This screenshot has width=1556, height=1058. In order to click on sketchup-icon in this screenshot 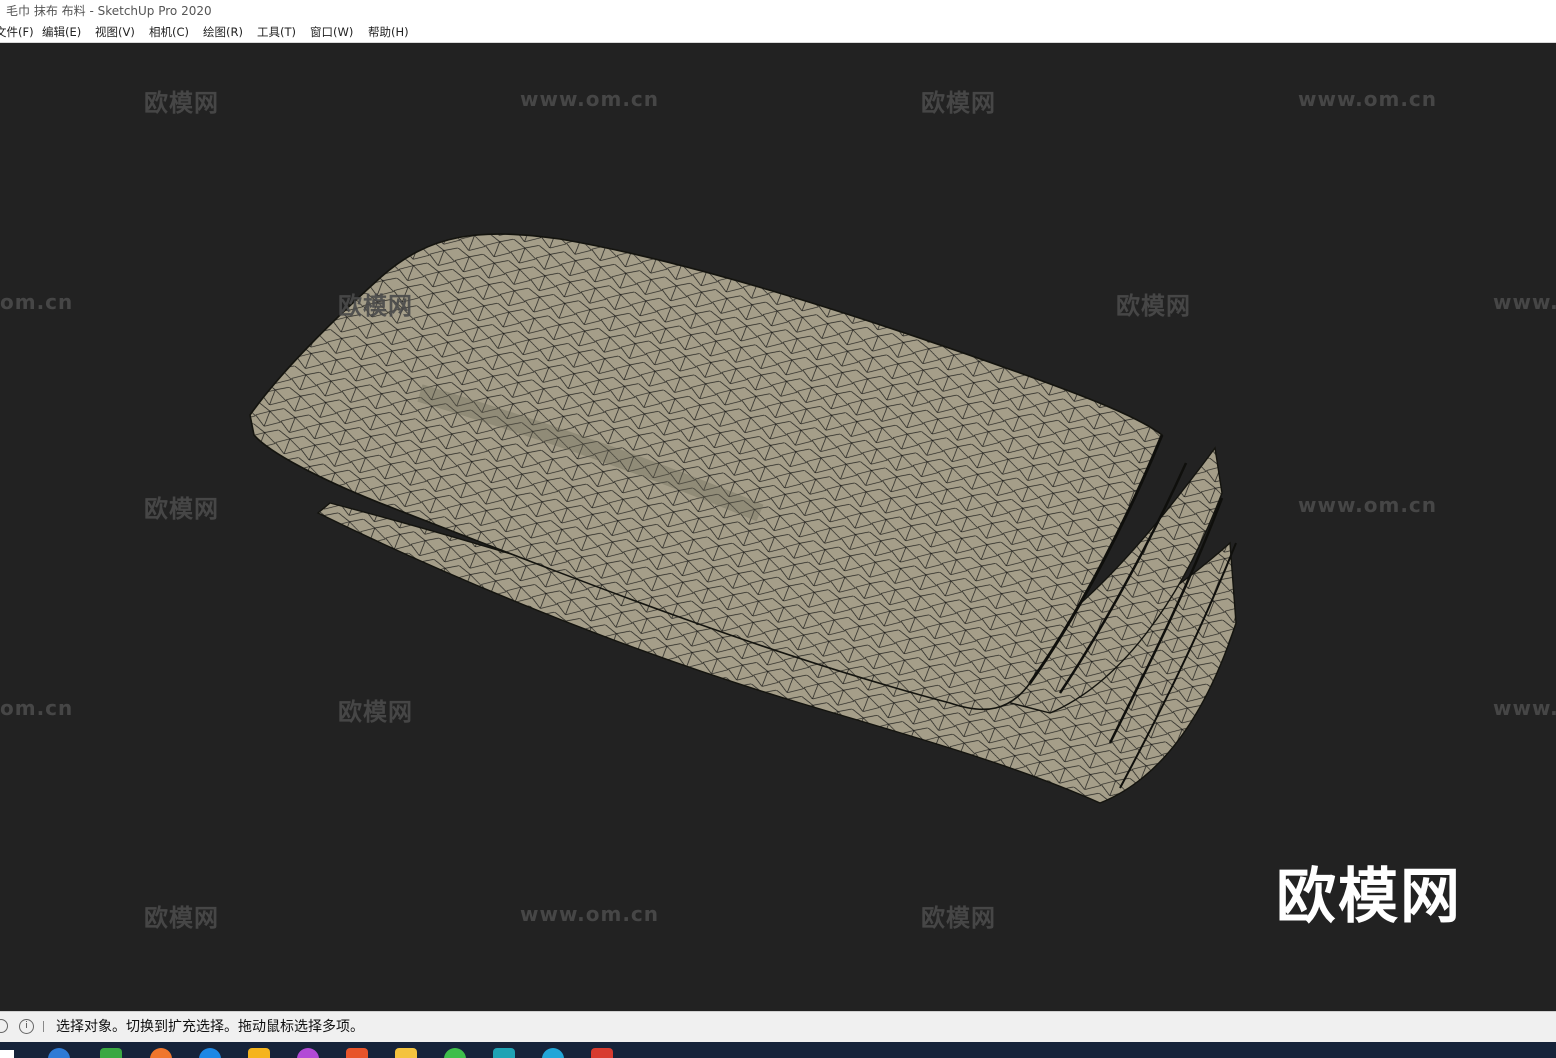, I will do `click(602, 1053)`.